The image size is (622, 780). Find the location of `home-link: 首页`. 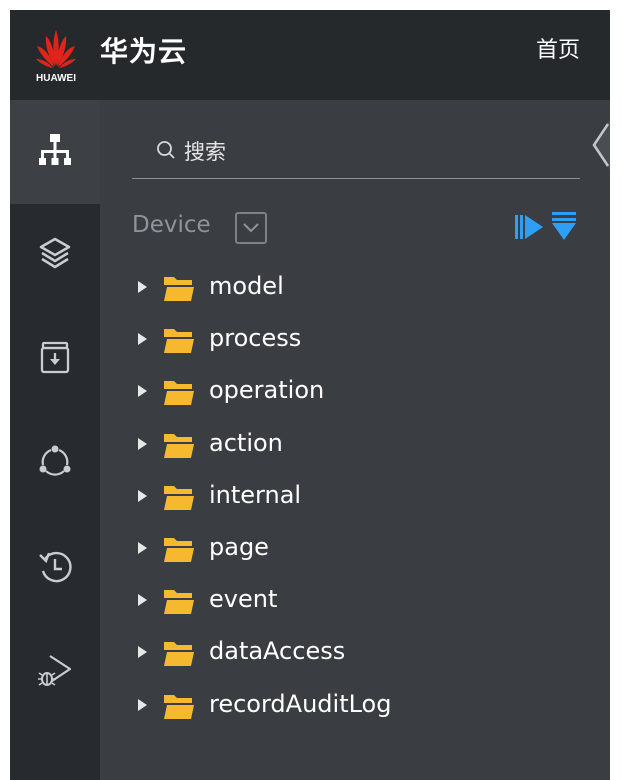

home-link: 首页 is located at coordinates (558, 48).